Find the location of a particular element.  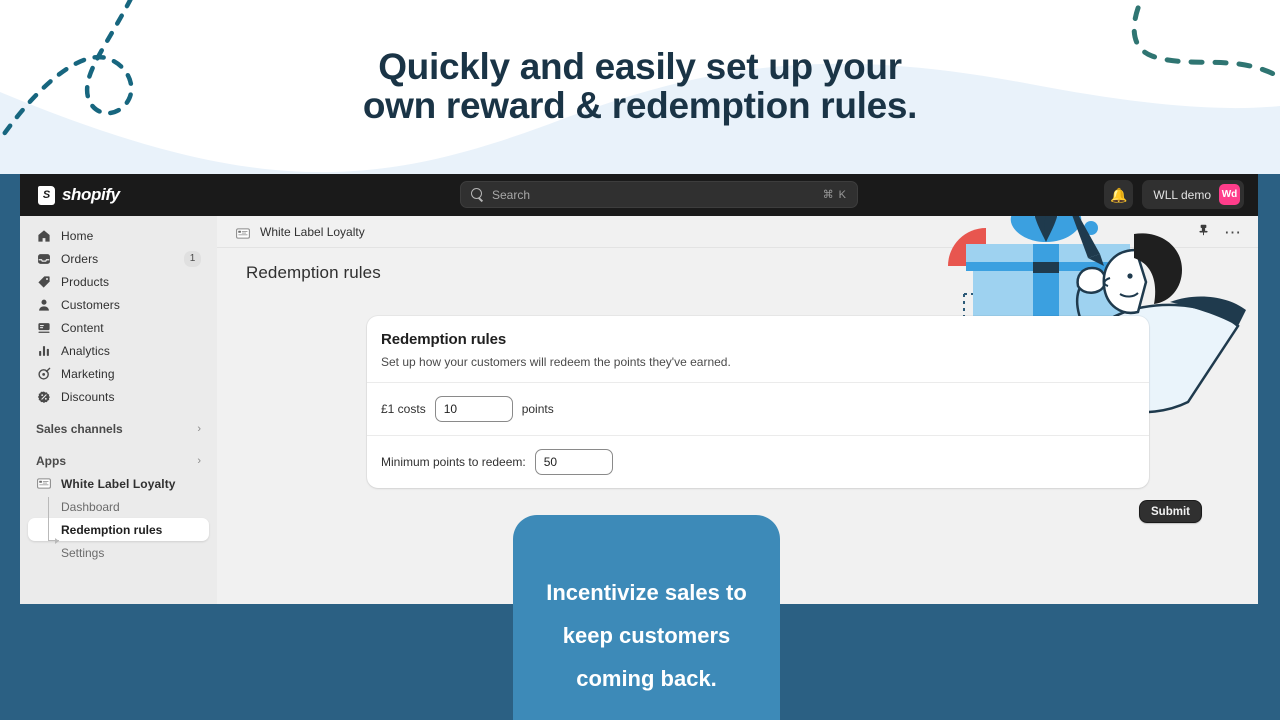

home-icon is located at coordinates (43, 236).